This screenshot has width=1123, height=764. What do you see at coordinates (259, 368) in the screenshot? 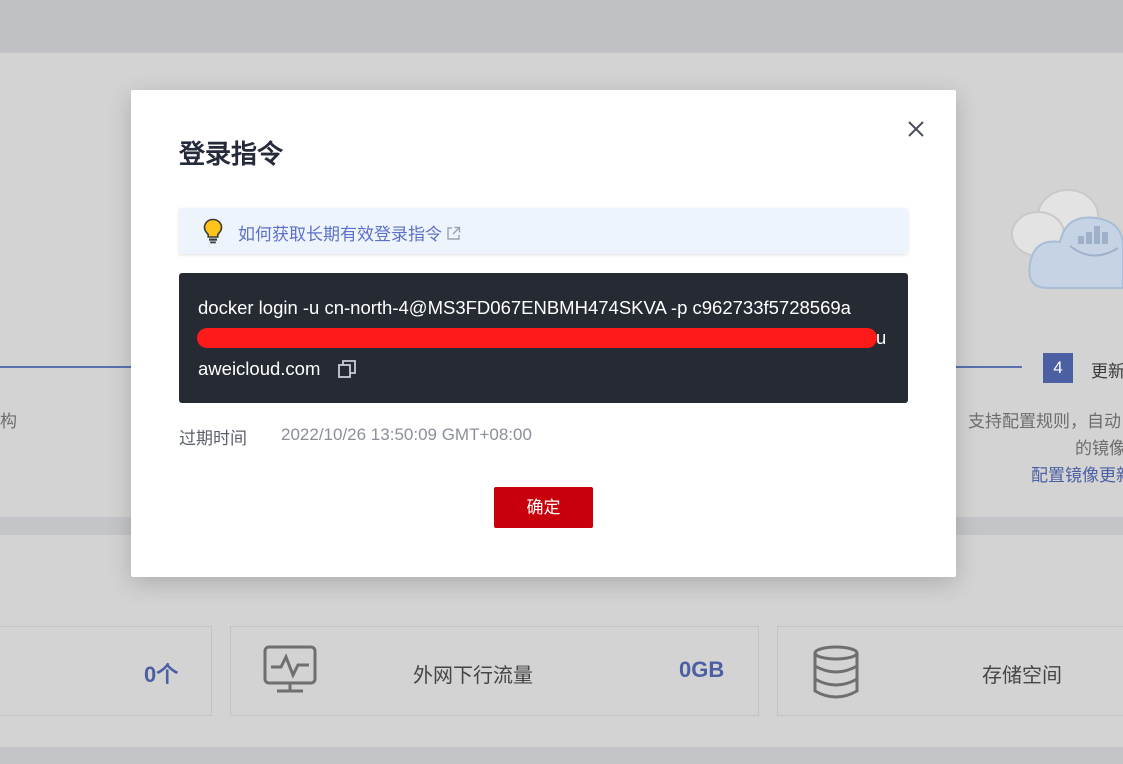
I see `command-line-3: aweicloud.com` at bounding box center [259, 368].